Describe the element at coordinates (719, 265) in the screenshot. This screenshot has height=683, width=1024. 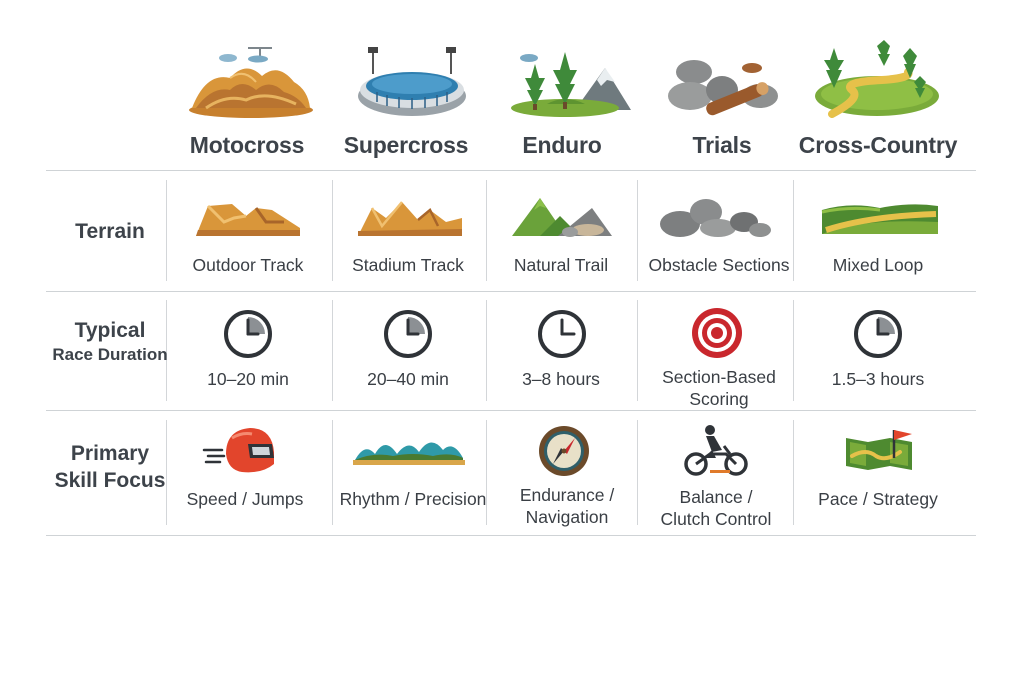
I see `terrain-cell-text: Obstacle Sections` at that location.